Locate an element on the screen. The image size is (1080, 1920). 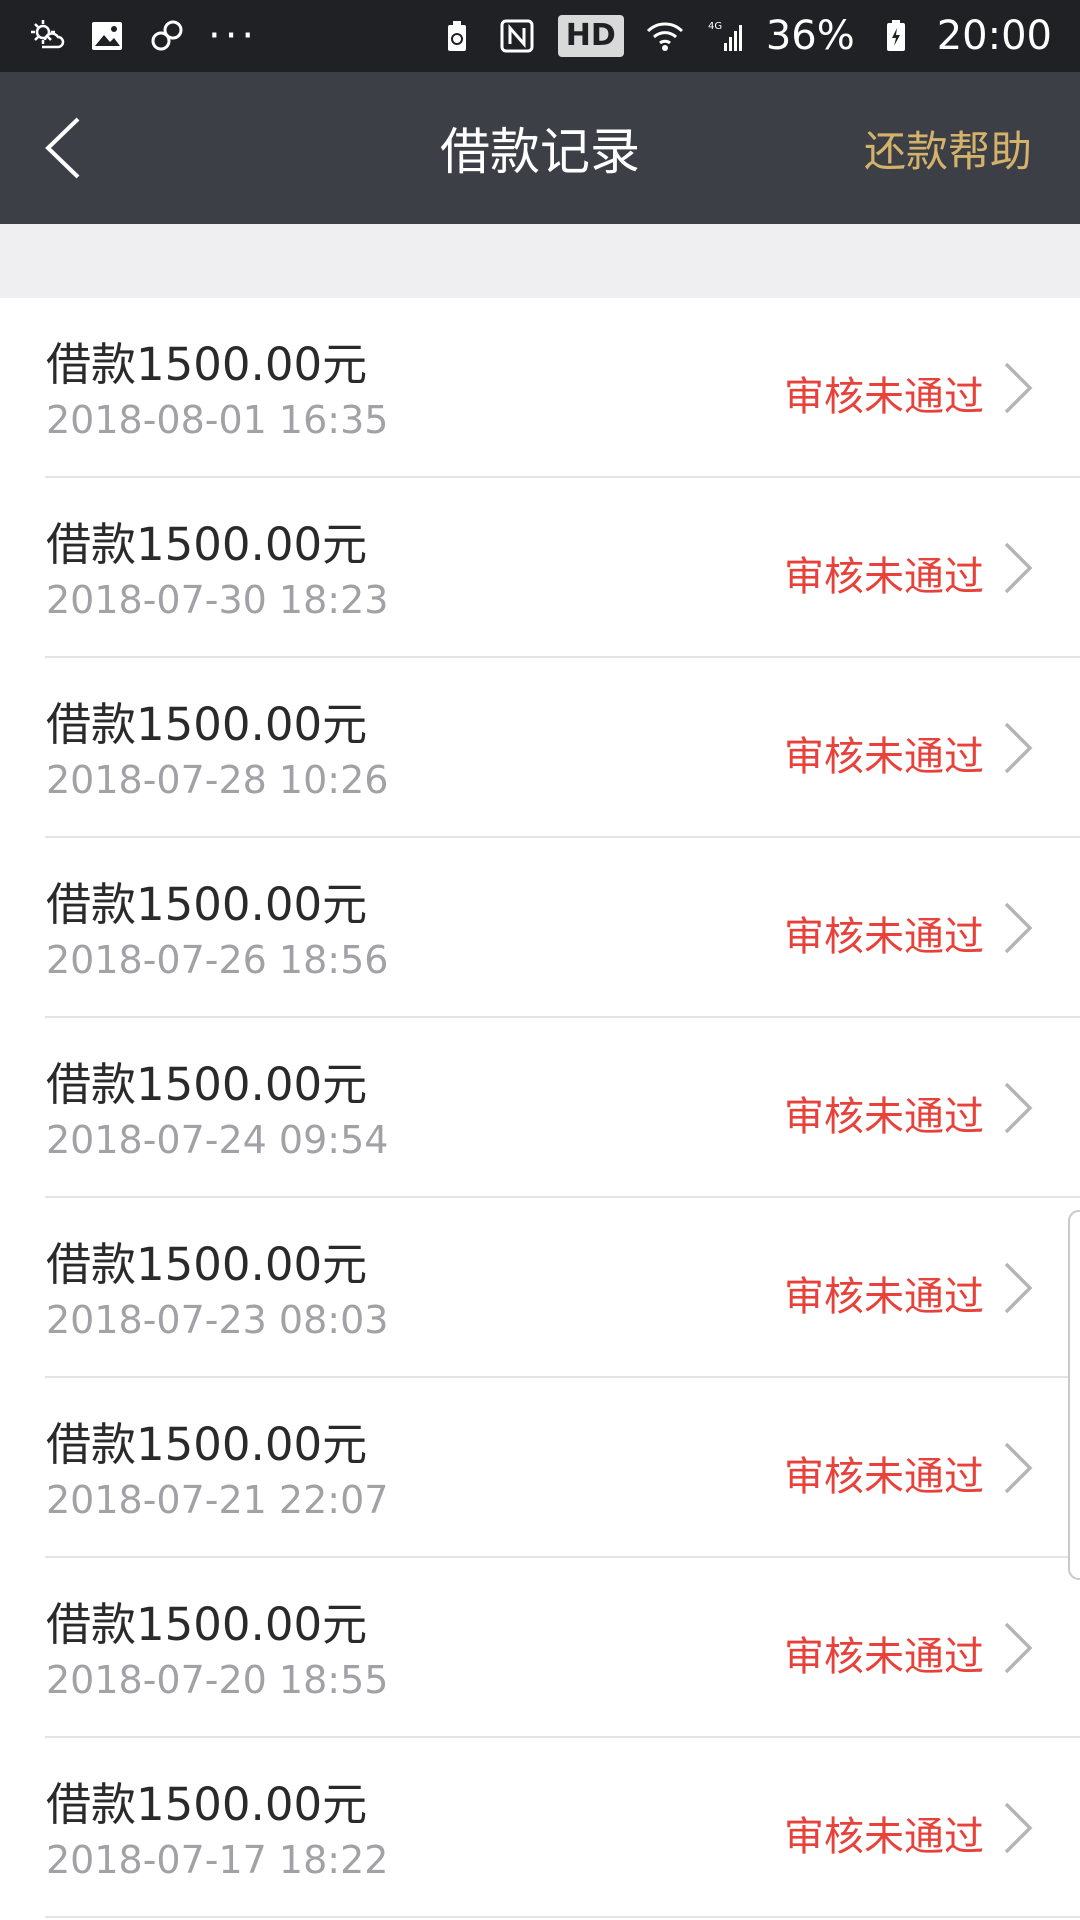
loan-record-row: 借款1500.00元 2018-07-28 10:26 审核未通过 is located at coordinates (540, 748).